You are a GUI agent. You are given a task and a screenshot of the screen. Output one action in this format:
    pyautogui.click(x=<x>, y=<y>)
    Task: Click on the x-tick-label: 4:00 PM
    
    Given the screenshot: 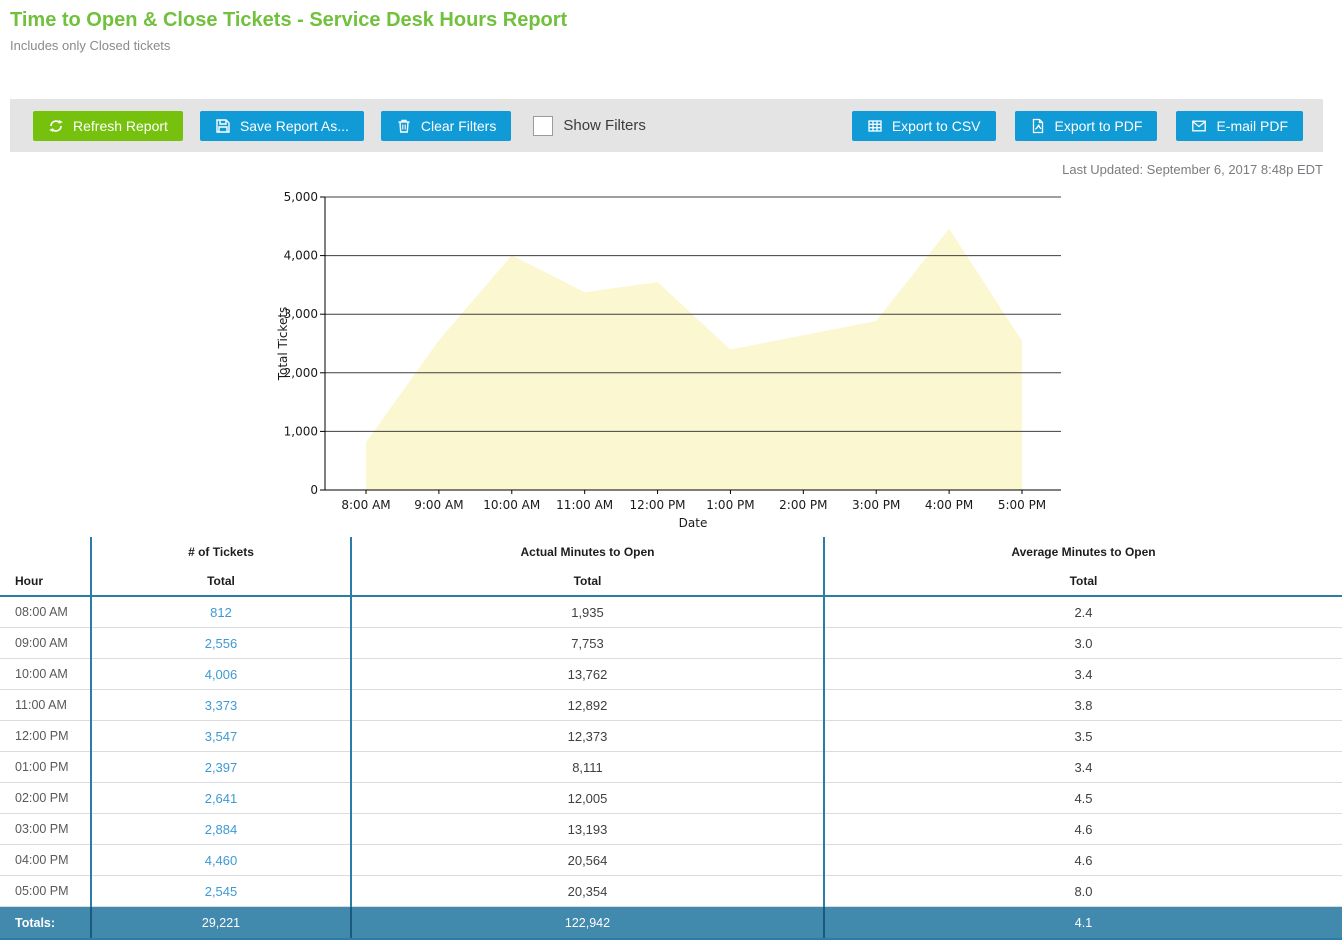 What is the action you would take?
    pyautogui.click(x=949, y=505)
    